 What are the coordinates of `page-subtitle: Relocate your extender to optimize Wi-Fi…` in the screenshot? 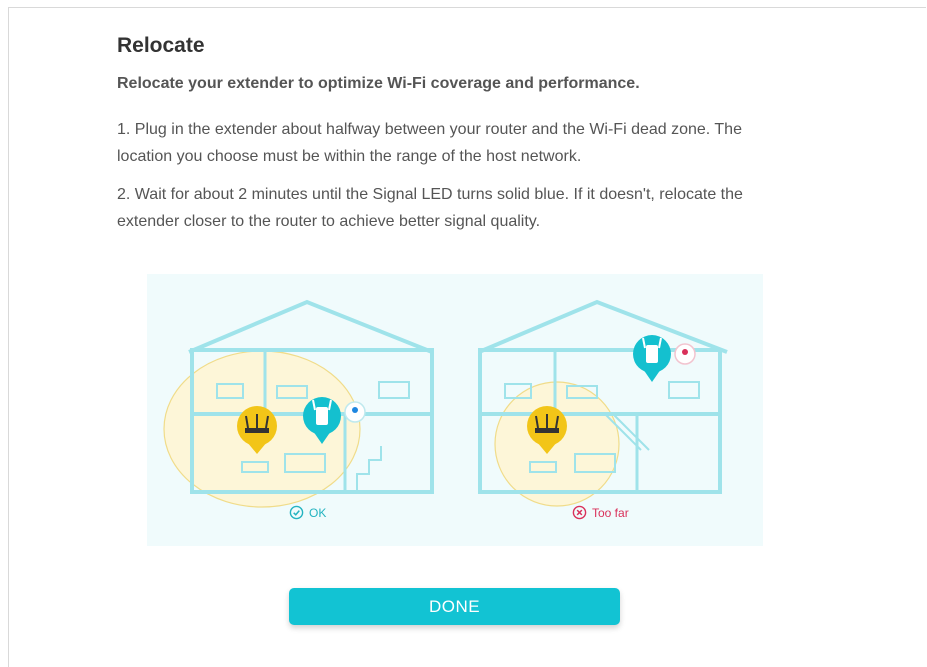 It's located at (378, 83).